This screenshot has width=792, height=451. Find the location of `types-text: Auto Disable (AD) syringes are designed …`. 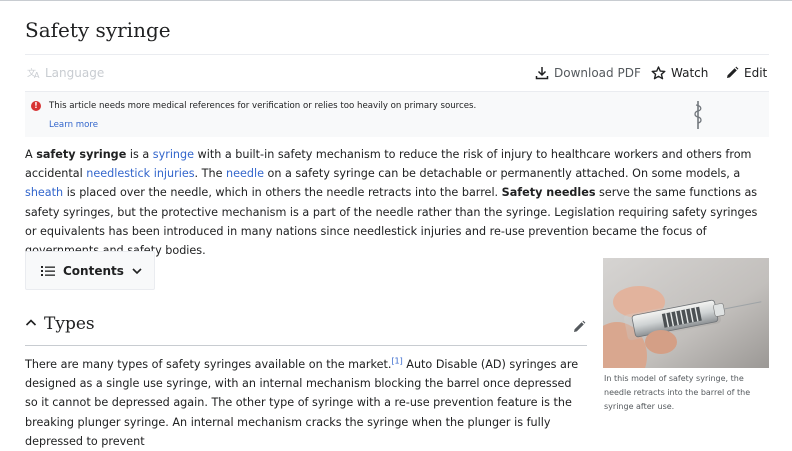

types-text: Auto Disable (AD) syringes are designed … is located at coordinates (302, 403).